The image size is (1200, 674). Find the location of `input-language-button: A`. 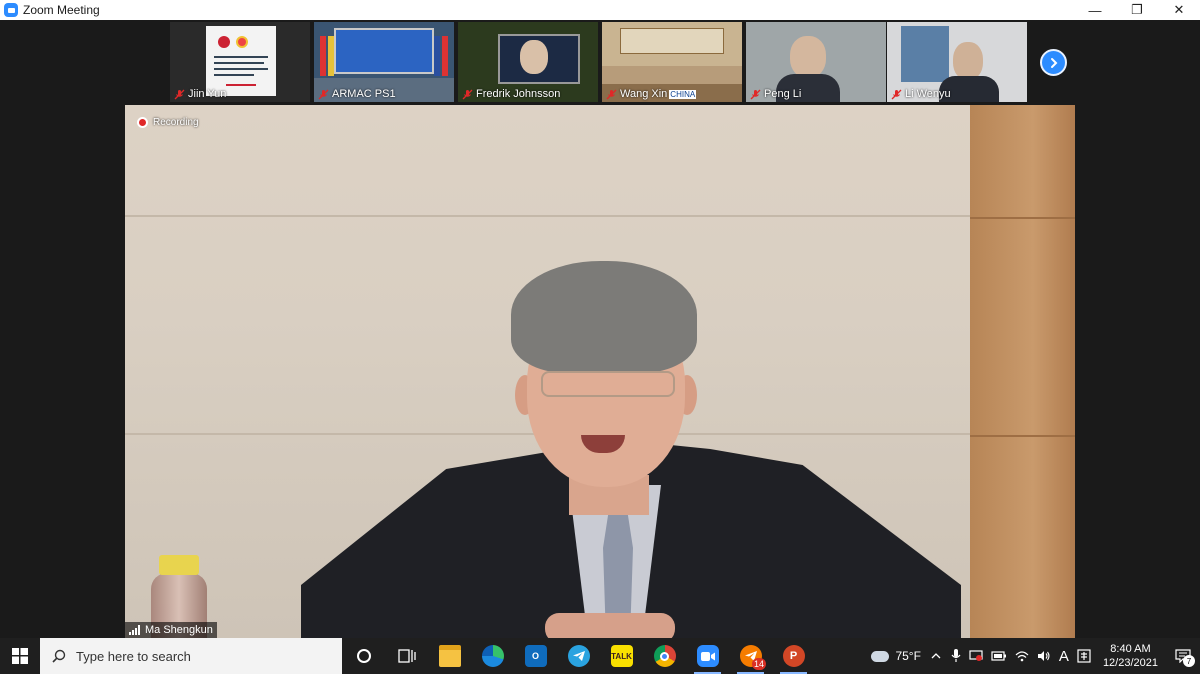

input-language-button: A is located at coordinates (1064, 656).